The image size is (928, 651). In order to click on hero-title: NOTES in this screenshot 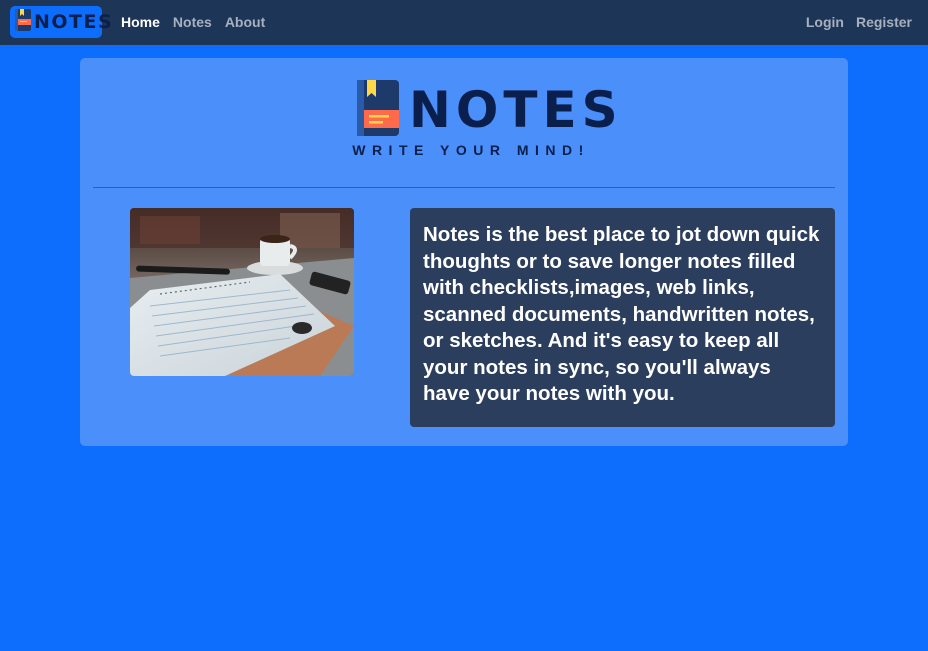, I will do `click(516, 110)`.